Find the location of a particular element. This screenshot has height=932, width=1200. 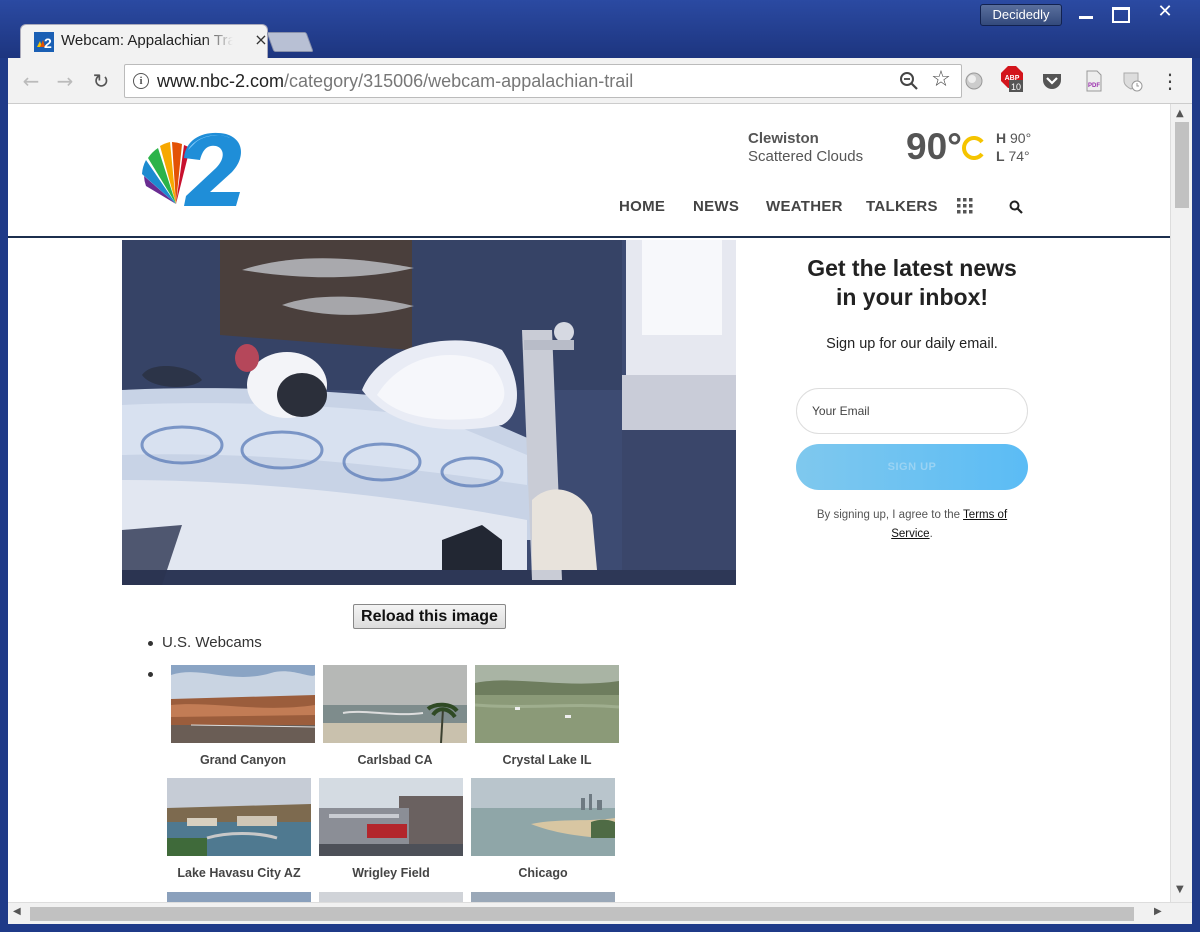

shield-icon is located at coordinates (1132, 81).